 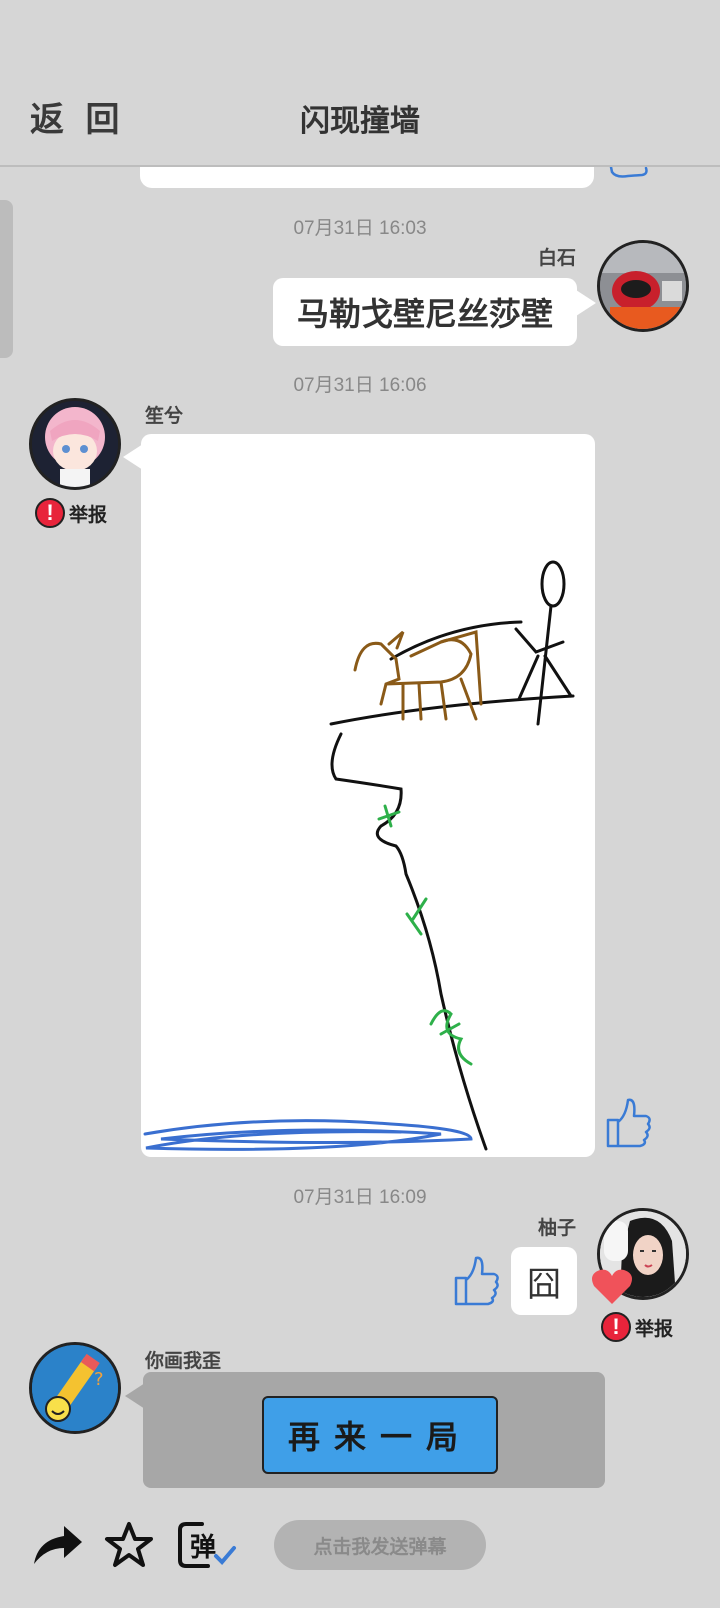 I want to click on header-bar: 返 回 闪现撞墙, so click(x=360, y=83).